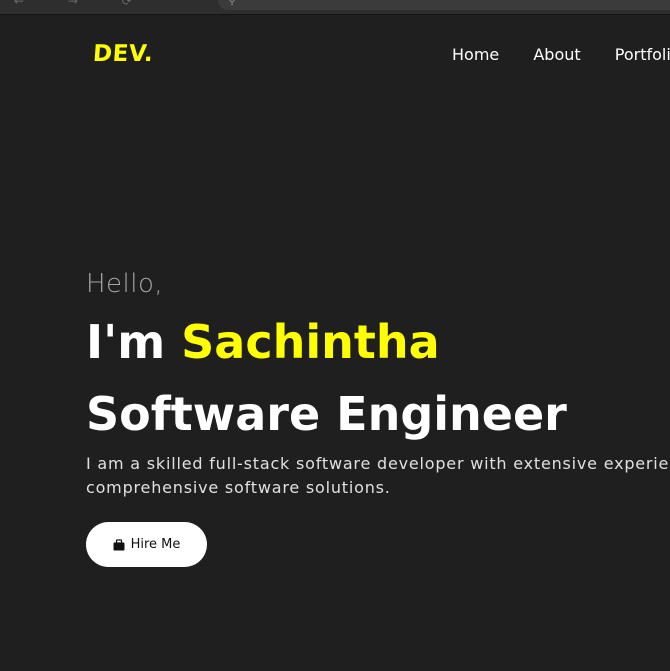 This screenshot has height=671, width=670. I want to click on site-info-icon: ⚲, so click(232, 3).